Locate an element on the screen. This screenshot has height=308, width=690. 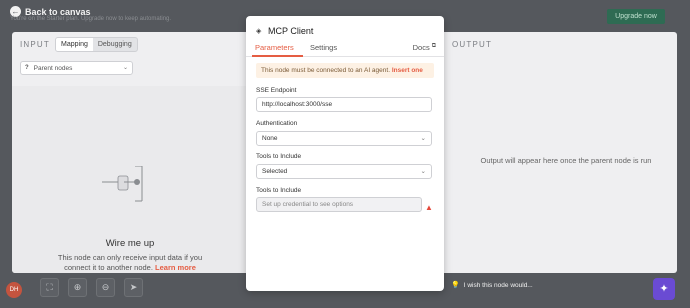
input-mode-toggle: Mapping Debugging is located at coordinates (96, 44).